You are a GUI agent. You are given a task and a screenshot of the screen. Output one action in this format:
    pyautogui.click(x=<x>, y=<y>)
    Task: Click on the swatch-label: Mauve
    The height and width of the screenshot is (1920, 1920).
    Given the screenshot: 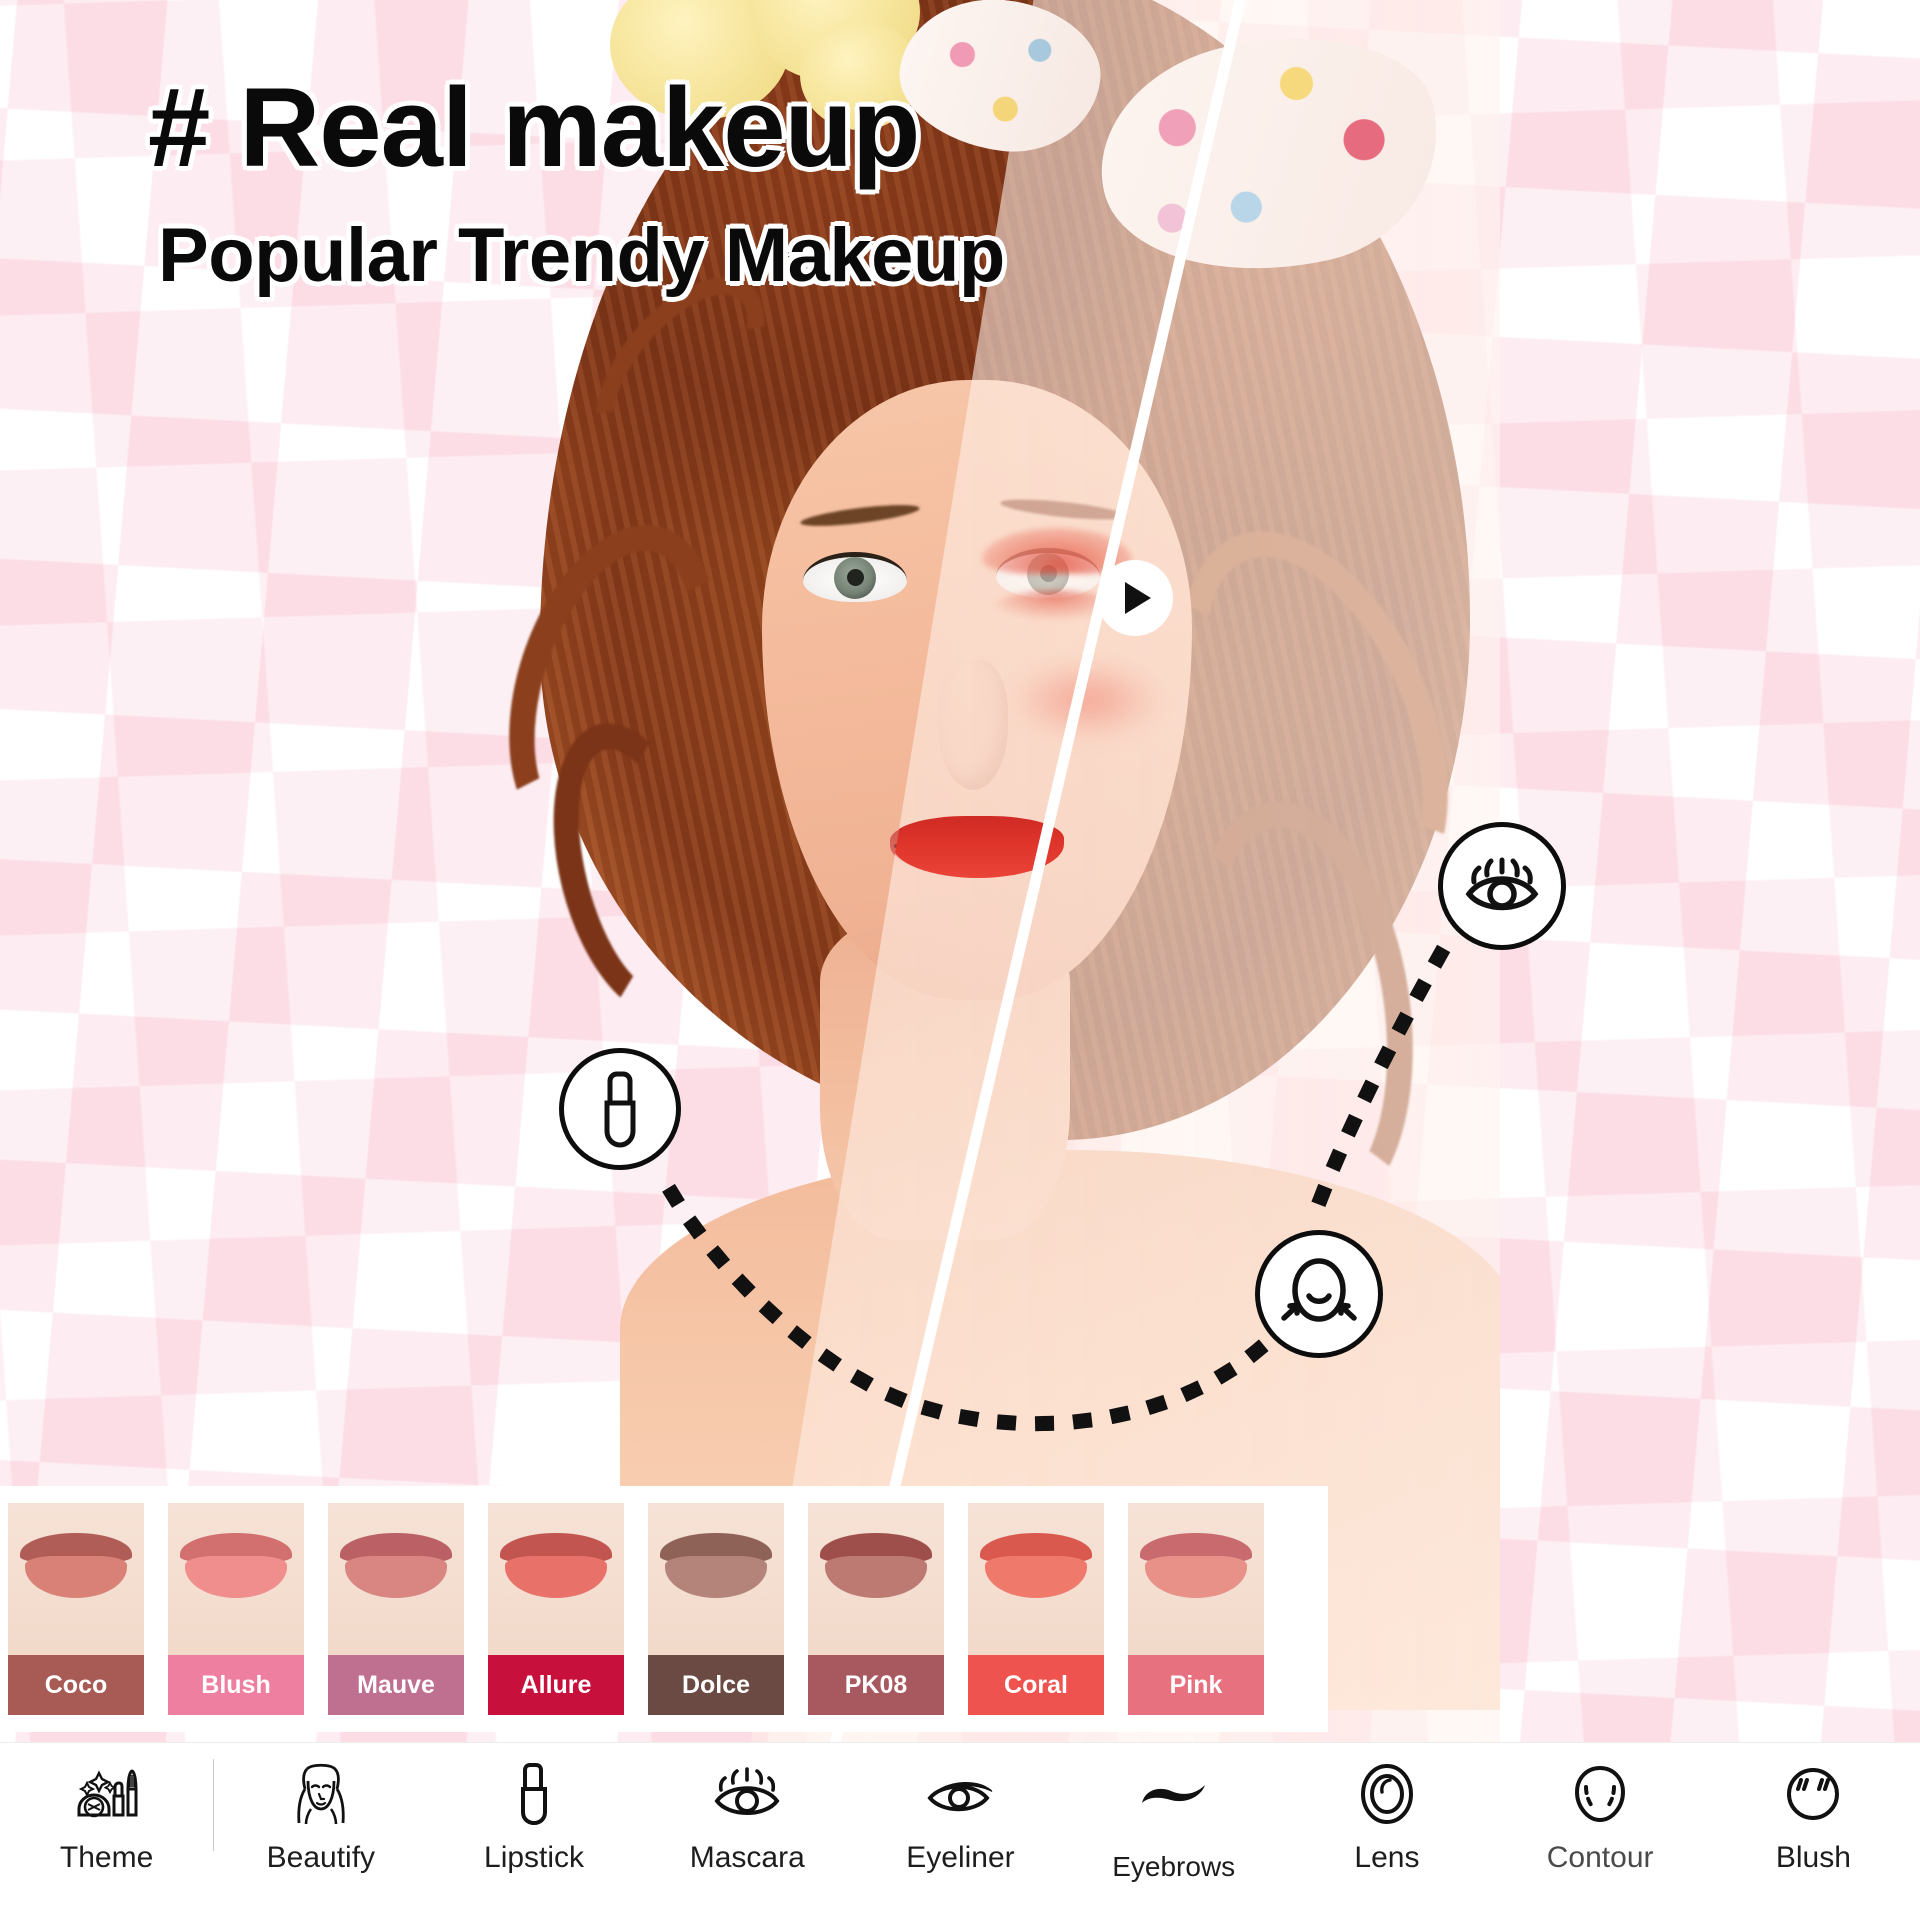 What is the action you would take?
    pyautogui.click(x=396, y=1685)
    